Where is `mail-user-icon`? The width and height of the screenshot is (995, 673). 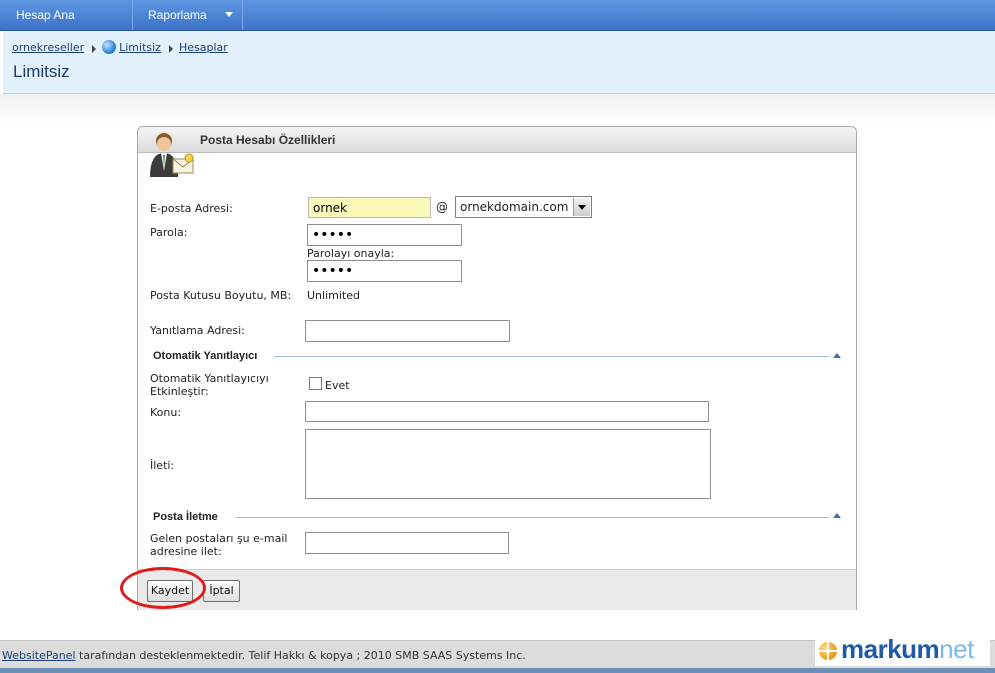 mail-user-icon is located at coordinates (172, 155).